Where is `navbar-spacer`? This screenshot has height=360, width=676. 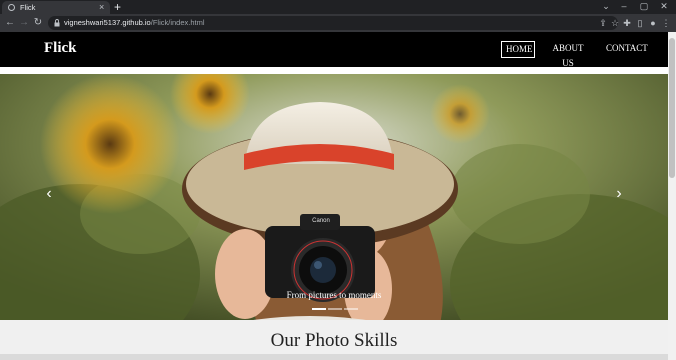 navbar-spacer is located at coordinates (334, 70).